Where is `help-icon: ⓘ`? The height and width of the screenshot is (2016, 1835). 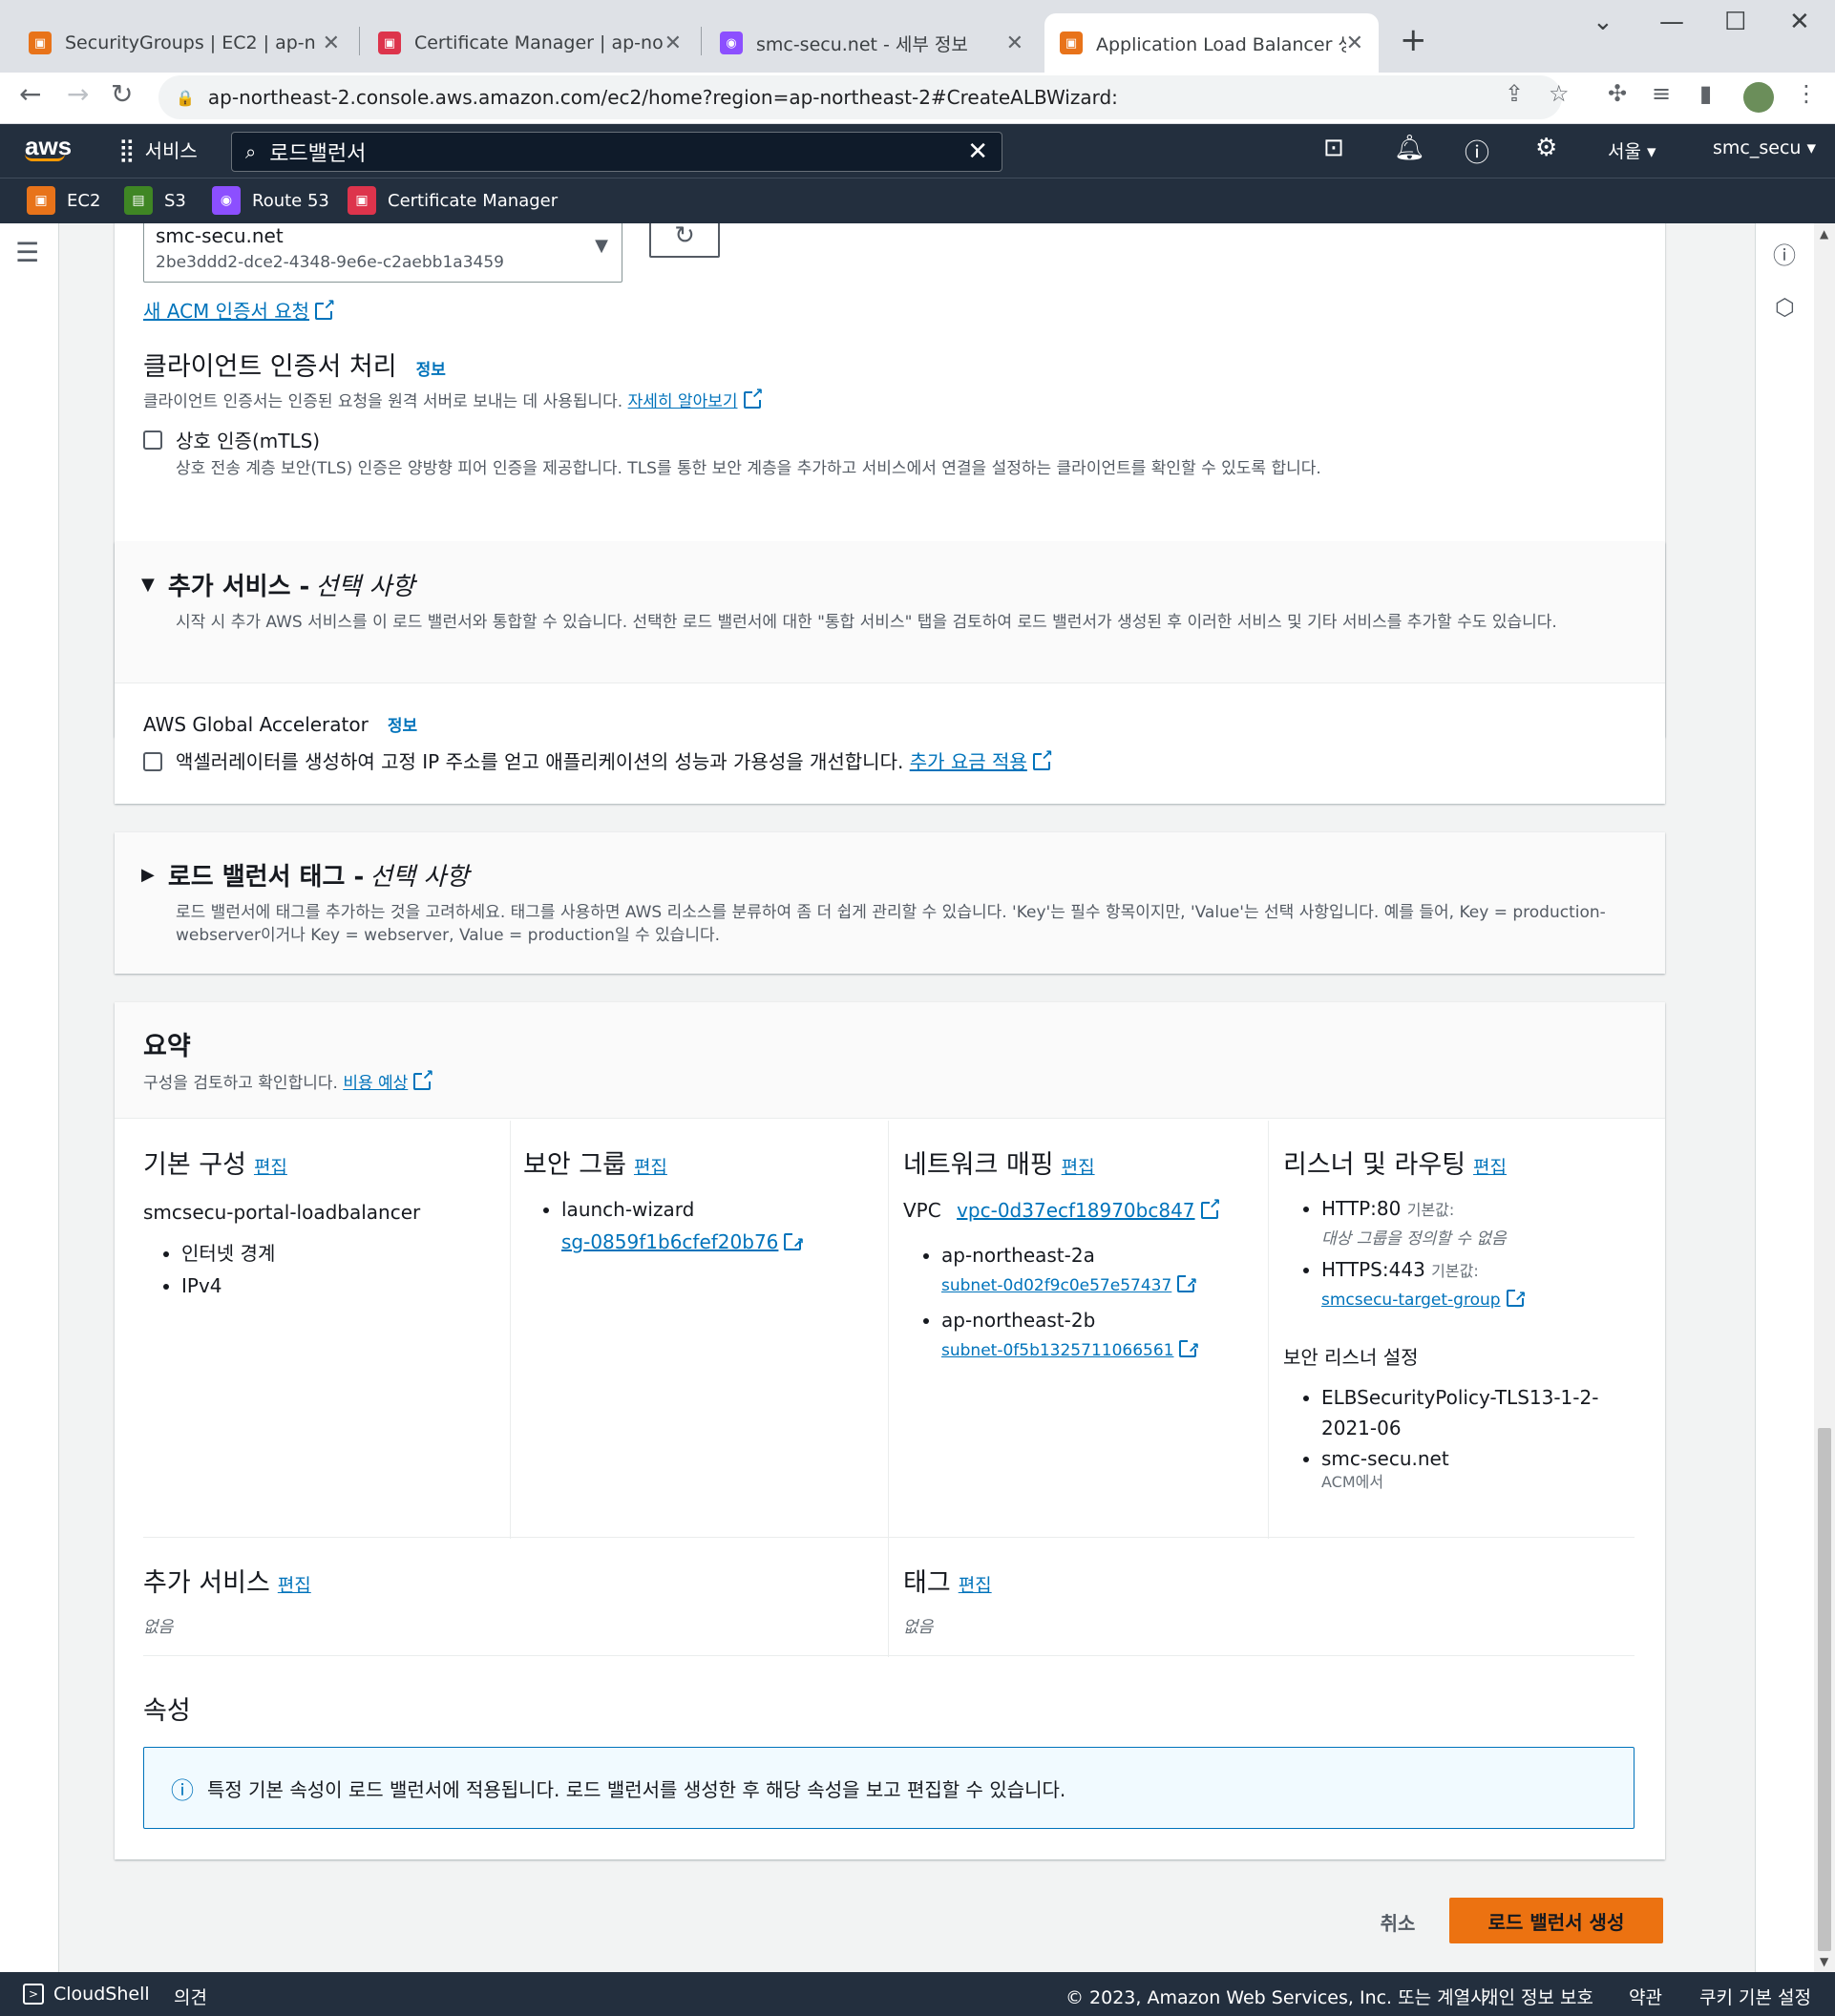 help-icon: ⓘ is located at coordinates (1477, 151).